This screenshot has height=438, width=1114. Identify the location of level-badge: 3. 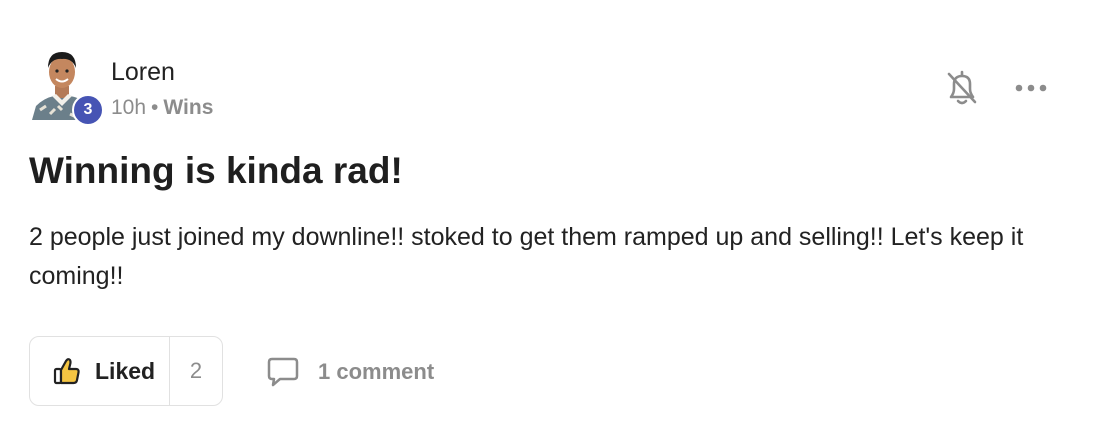
(88, 110).